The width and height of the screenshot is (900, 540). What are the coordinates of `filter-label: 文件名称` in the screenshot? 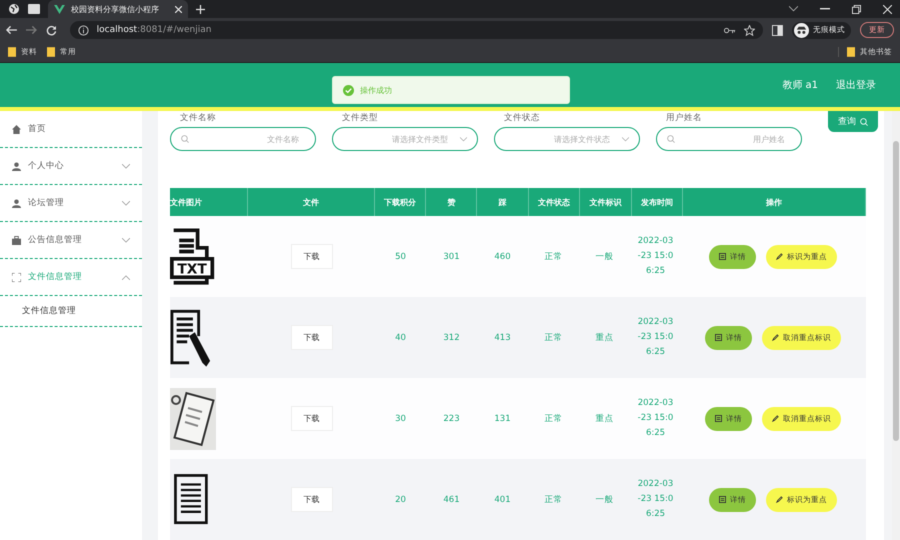 It's located at (198, 118).